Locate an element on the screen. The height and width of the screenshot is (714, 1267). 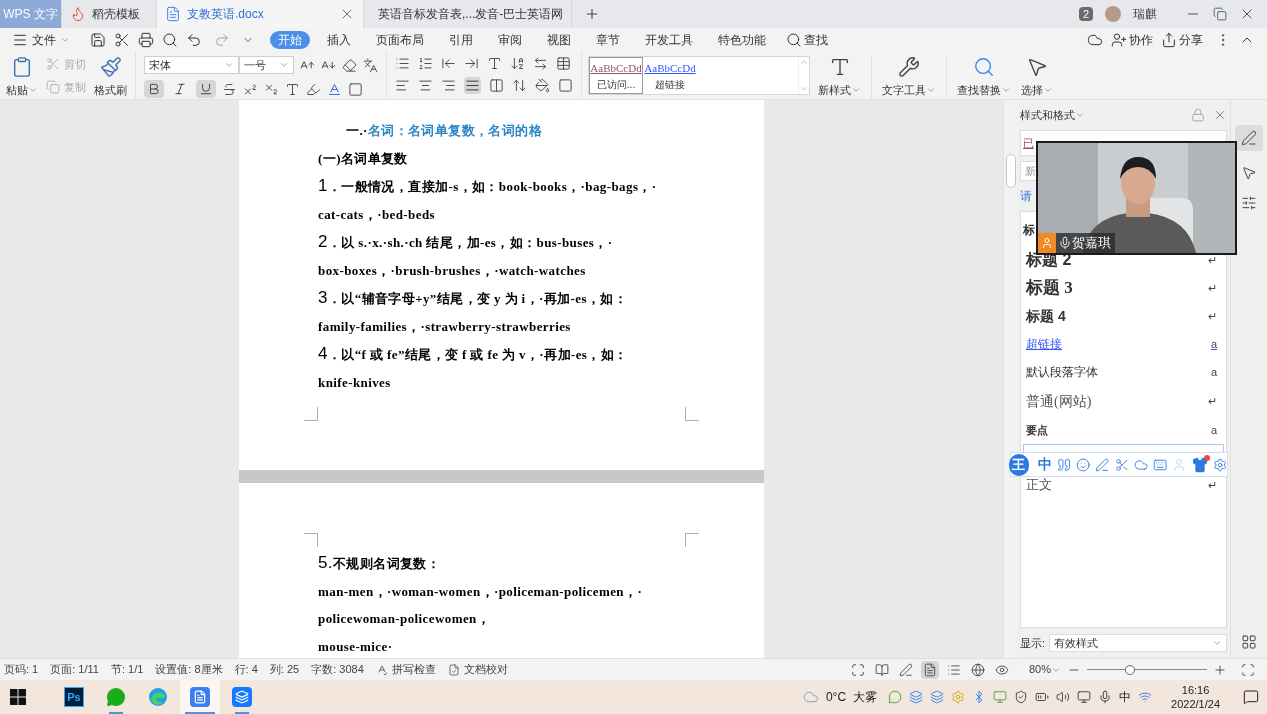
input-method-logo: 王 is located at coordinates (1019, 464).